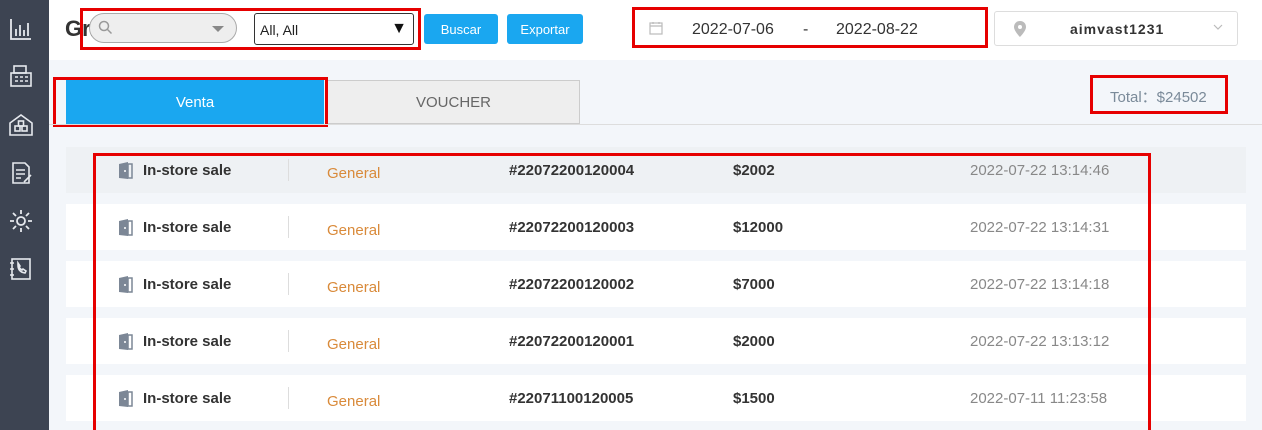 This screenshot has width=1262, height=430. Describe the element at coordinates (190, 102) in the screenshot. I see `tab-highlight-frame` at that location.